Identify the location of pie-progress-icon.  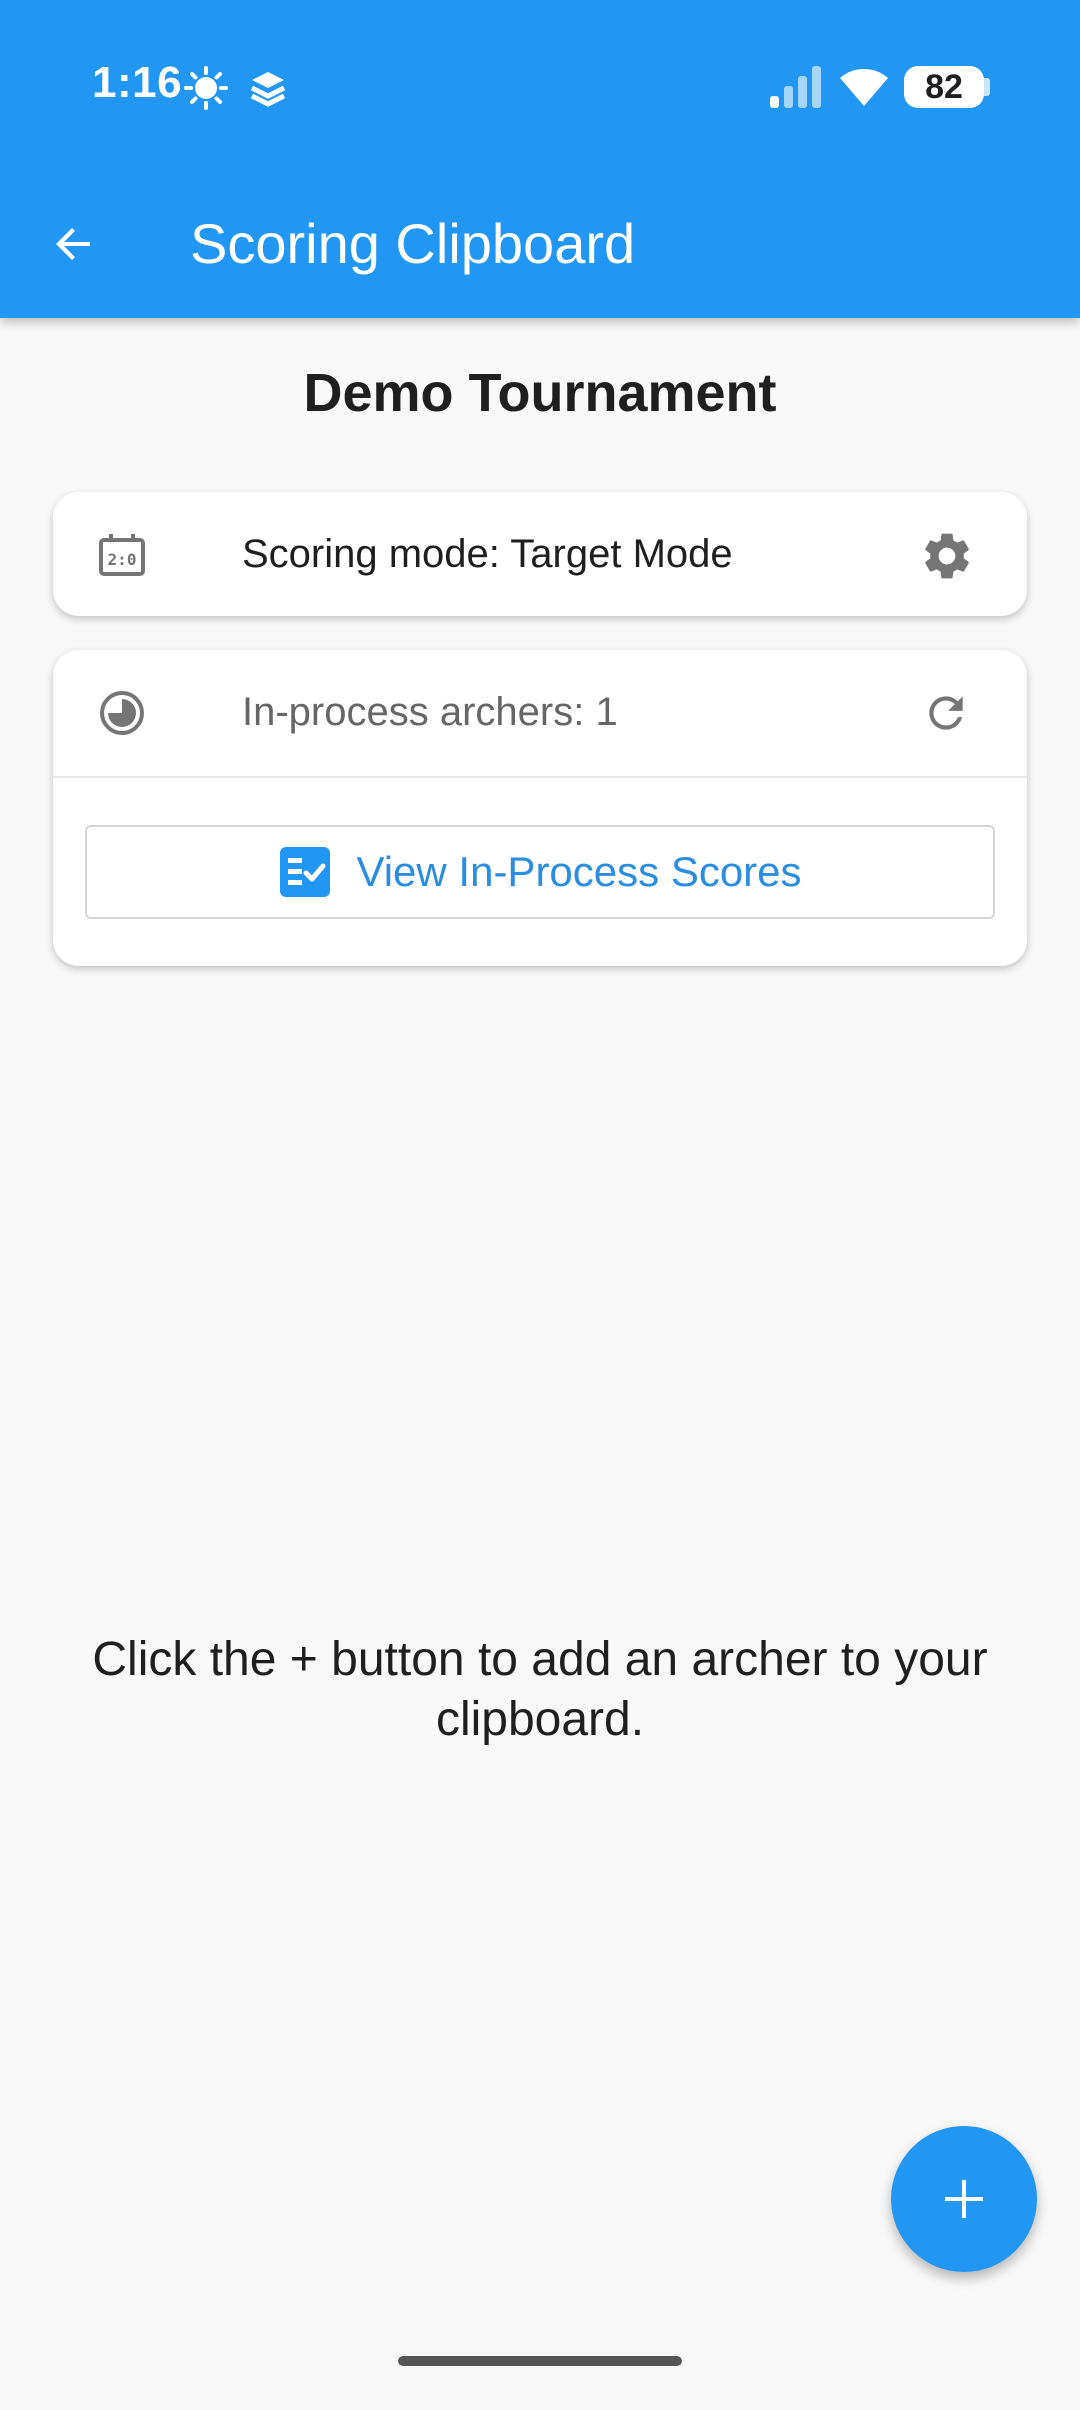
(122, 713).